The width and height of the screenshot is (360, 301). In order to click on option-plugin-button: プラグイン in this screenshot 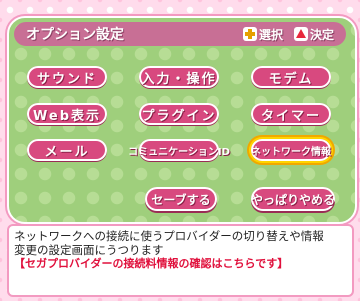, I will do `click(179, 114)`.